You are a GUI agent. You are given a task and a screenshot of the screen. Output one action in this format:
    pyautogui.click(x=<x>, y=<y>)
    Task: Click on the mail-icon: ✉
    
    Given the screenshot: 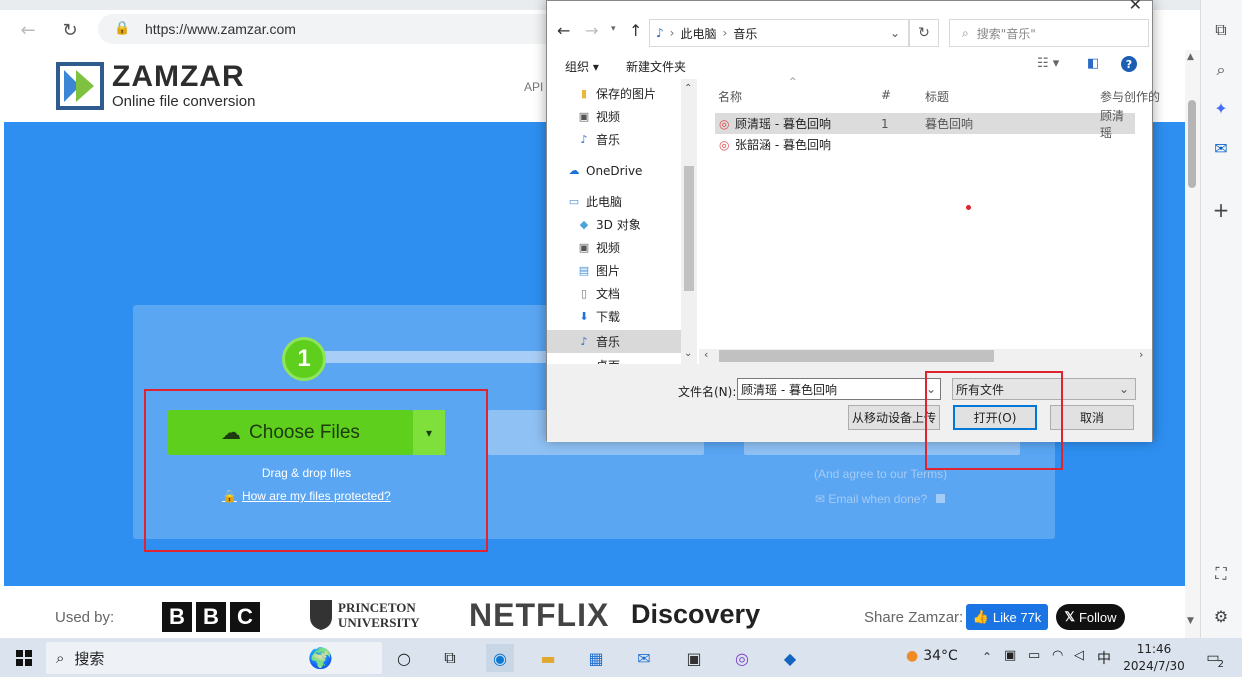 What is the action you would take?
    pyautogui.click(x=644, y=658)
    